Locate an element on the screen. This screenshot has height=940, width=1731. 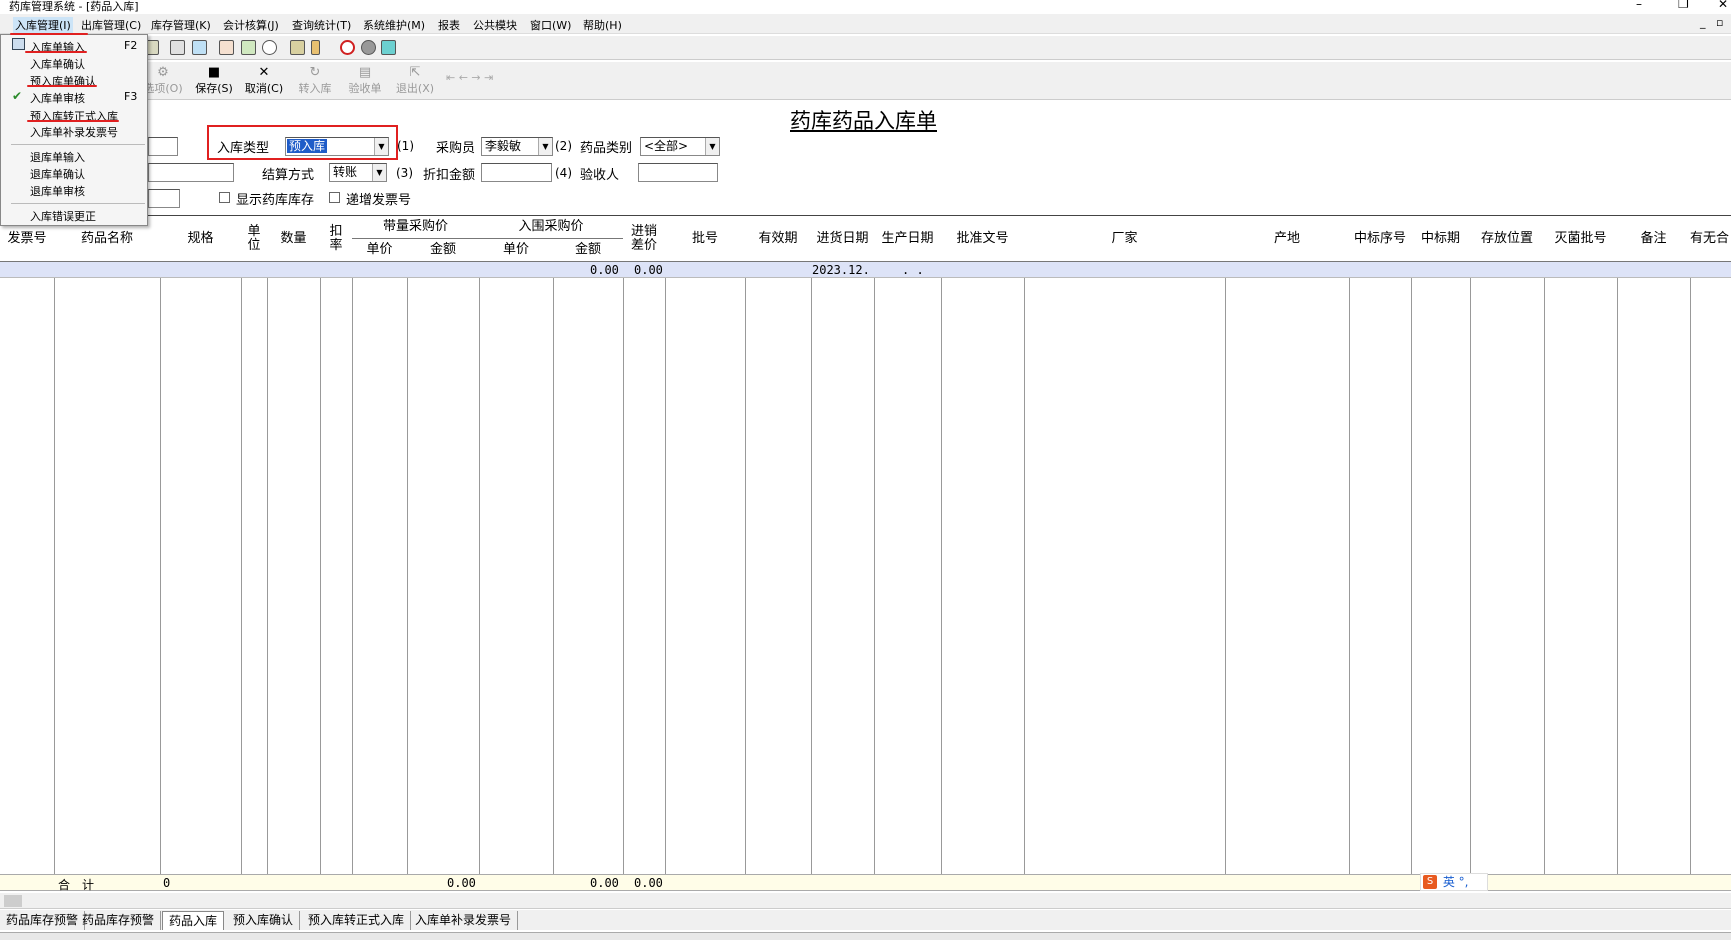
col-purchase-date: 进货日期 is located at coordinates (843, 239).